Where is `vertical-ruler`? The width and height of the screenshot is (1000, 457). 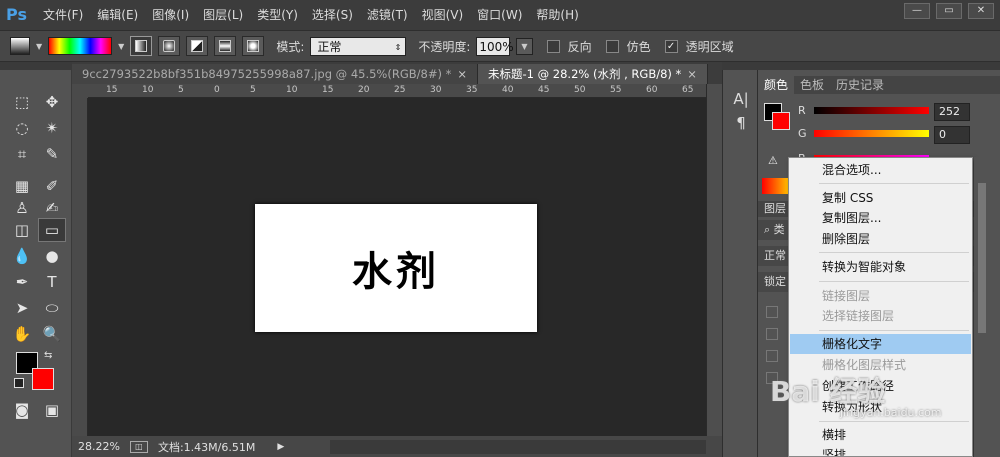 vertical-ruler is located at coordinates (80, 267).